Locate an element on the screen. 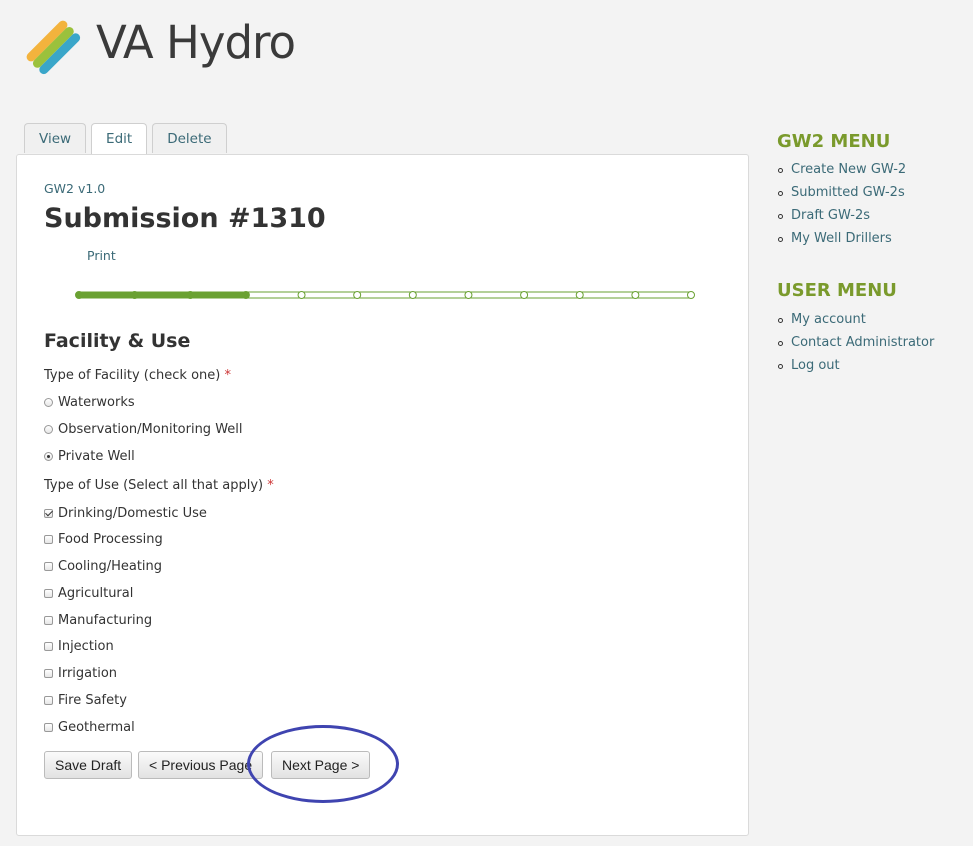 The image size is (973, 846). checkbox-agricultural: Agricultural is located at coordinates (88, 593).